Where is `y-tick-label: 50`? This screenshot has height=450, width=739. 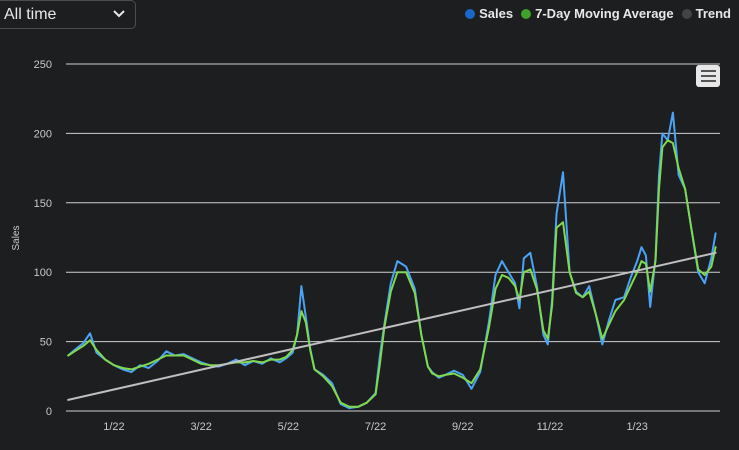 y-tick-label: 50 is located at coordinates (46, 343).